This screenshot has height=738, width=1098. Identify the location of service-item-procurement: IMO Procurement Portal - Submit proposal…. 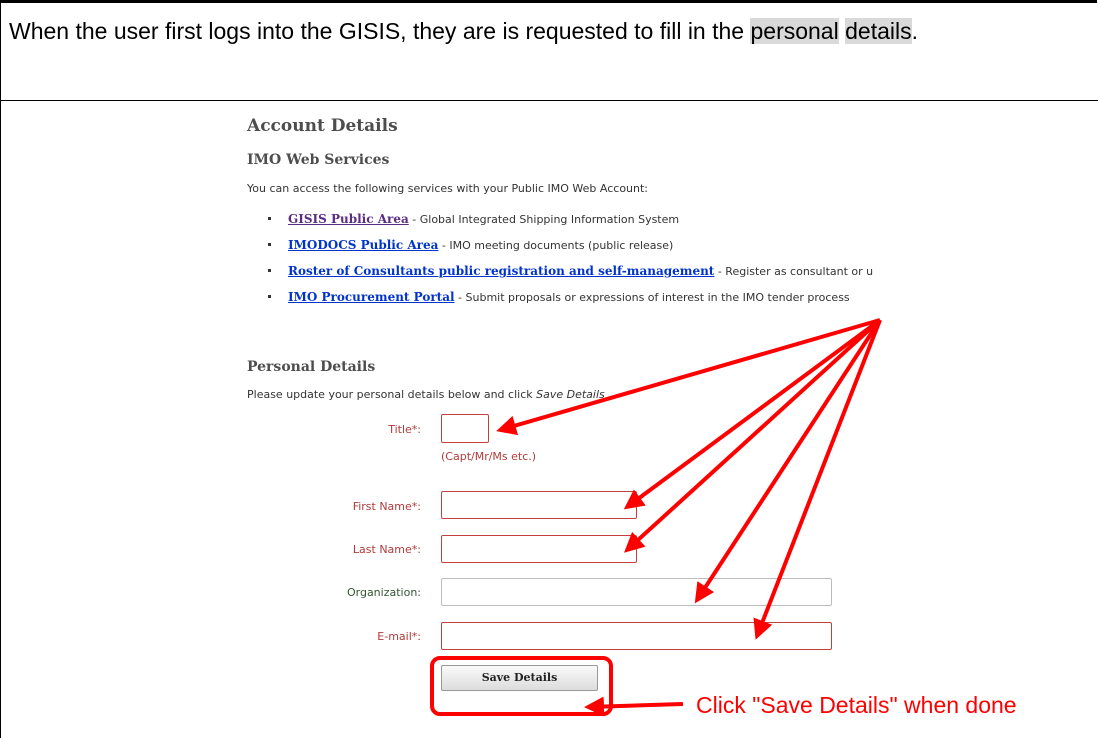
(570, 297).